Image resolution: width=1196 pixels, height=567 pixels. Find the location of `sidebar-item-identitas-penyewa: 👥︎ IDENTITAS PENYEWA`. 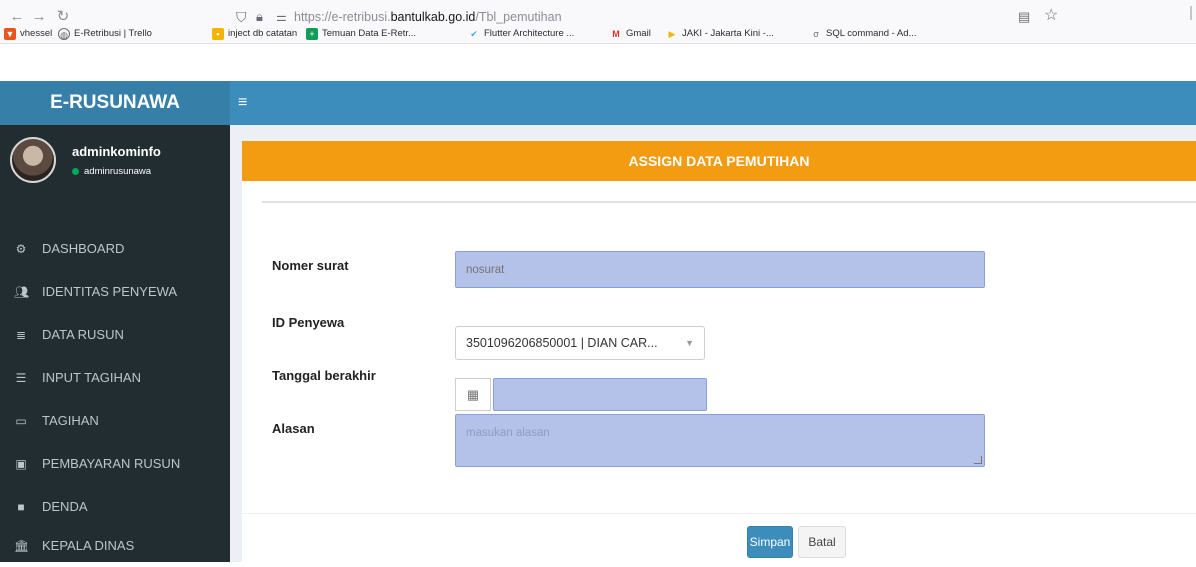

sidebar-item-identitas-penyewa: 👥︎ IDENTITAS PENYEWA is located at coordinates (115, 292).